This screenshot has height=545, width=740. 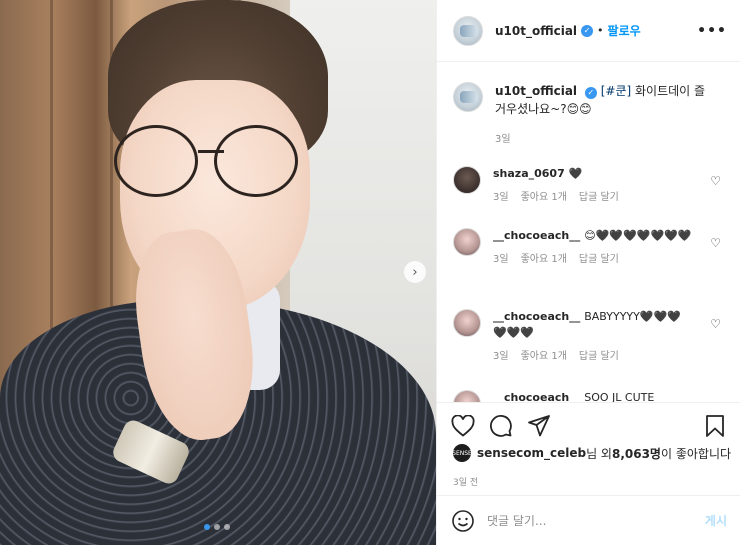 I want to click on add-comment-bar: 게시, so click(x=588, y=520).